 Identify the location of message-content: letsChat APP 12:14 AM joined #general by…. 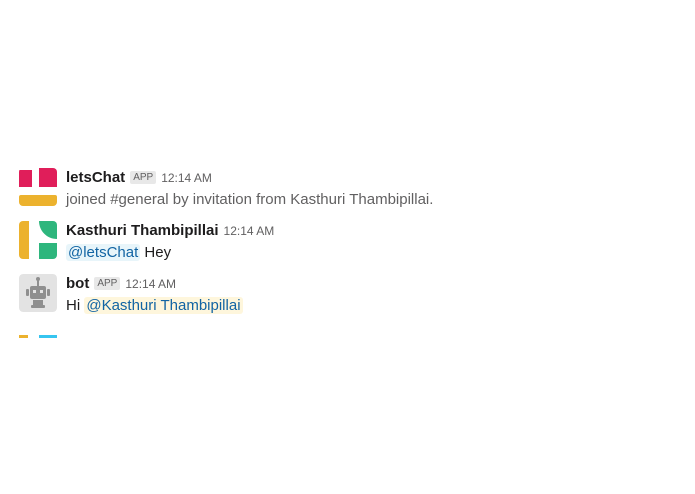
(375, 190).